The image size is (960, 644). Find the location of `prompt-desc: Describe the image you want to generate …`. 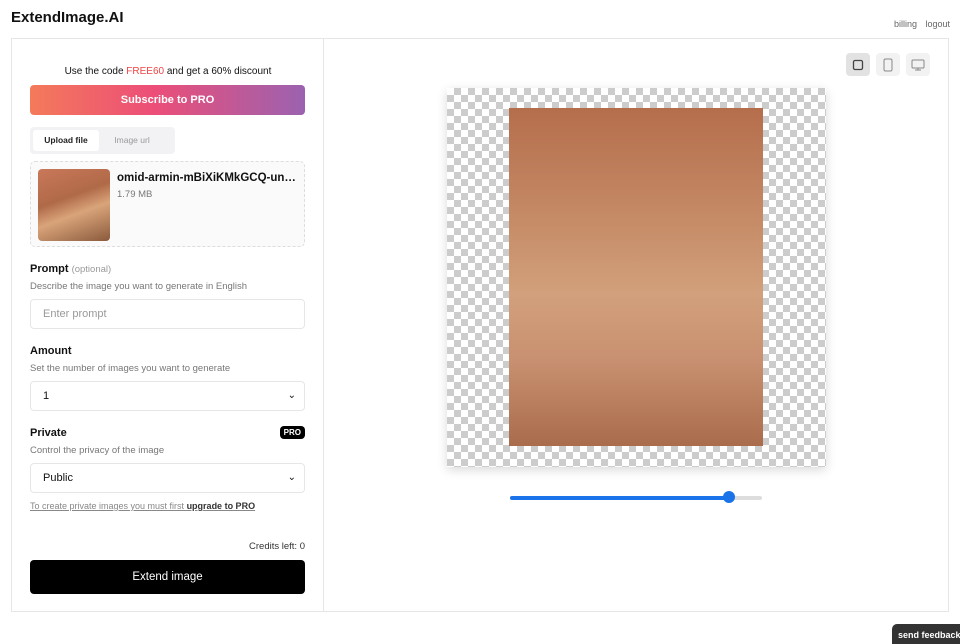

prompt-desc: Describe the image you want to generate … is located at coordinates (139, 286).